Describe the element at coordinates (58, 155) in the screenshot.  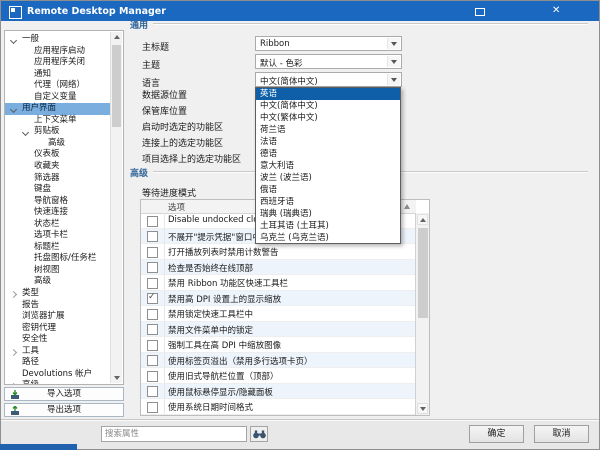
I see `sidebar-item: 仪表板` at that location.